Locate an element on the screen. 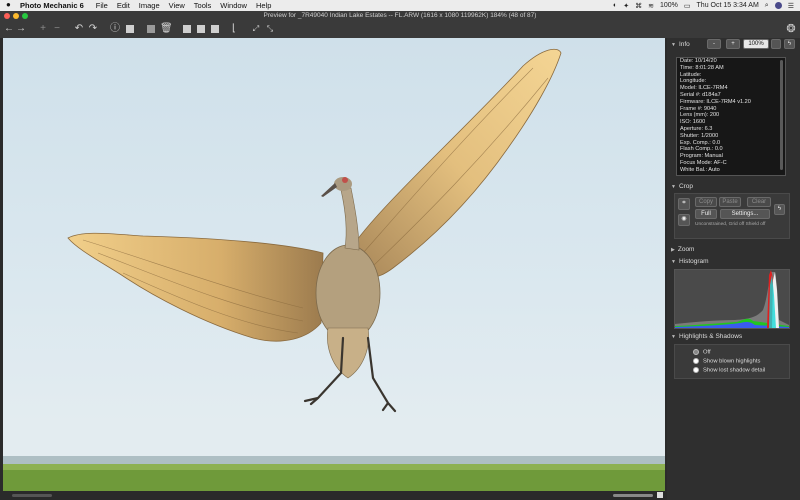  layout-double-icon is located at coordinates (201, 29).